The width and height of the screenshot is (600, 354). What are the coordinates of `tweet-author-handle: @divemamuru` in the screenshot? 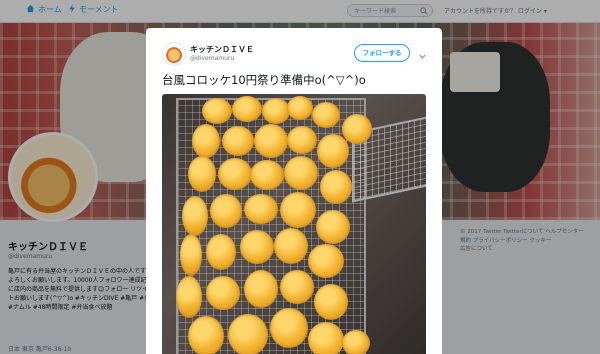 It's located at (212, 58).